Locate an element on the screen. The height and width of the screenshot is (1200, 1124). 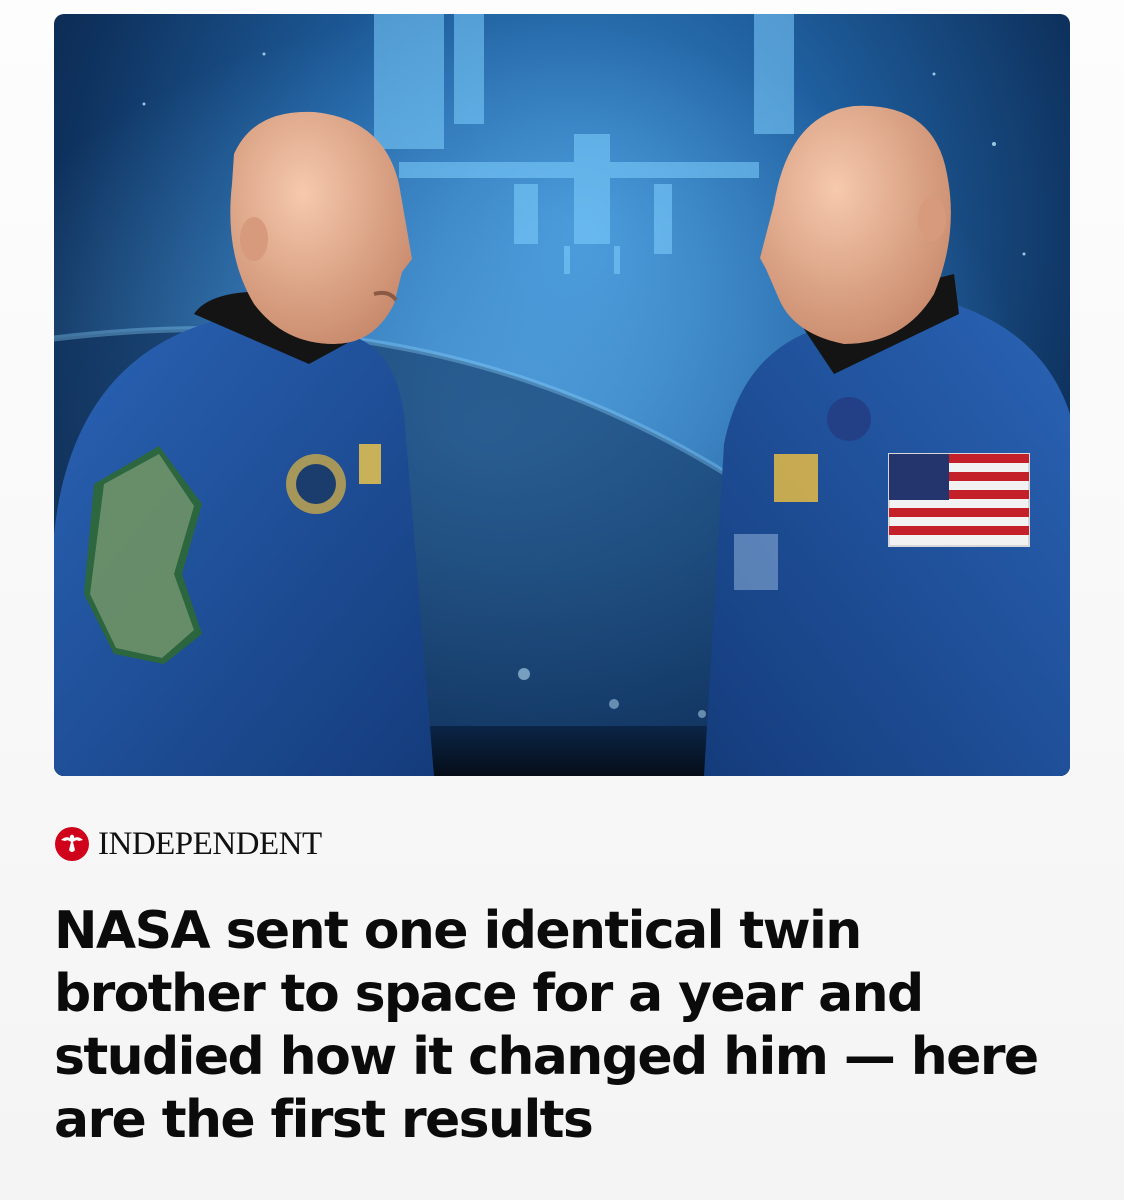
us-flag-patch is located at coordinates (959, 500).